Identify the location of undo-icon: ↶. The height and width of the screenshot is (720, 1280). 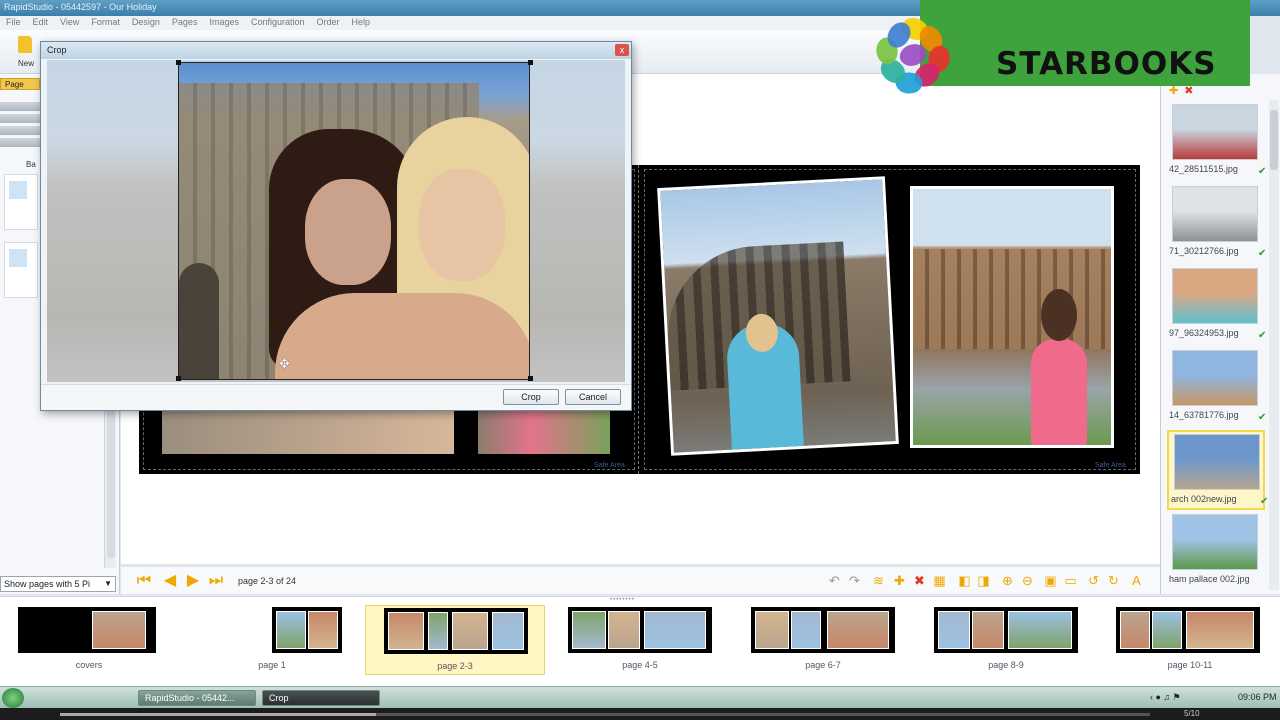
(834, 580).